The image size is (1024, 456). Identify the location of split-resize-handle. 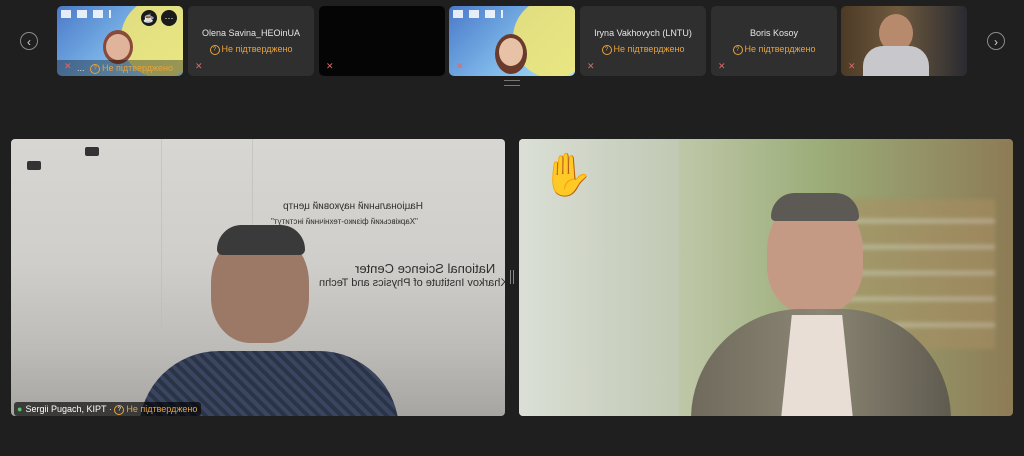
(512, 277).